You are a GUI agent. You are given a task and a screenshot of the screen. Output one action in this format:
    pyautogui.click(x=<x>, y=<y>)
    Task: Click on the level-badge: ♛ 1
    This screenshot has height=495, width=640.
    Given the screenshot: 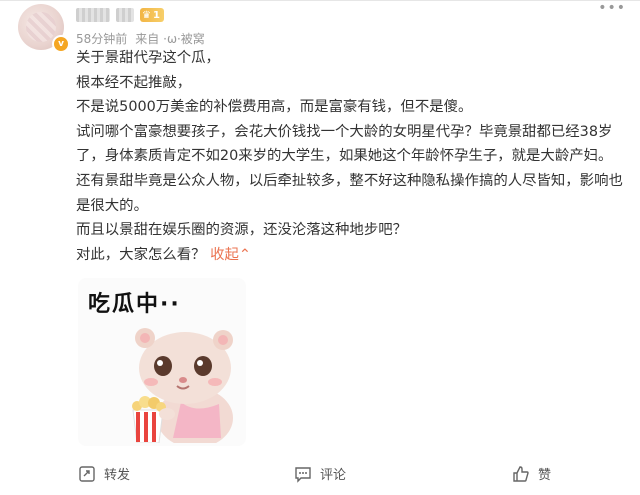 What is the action you would take?
    pyautogui.click(x=152, y=15)
    